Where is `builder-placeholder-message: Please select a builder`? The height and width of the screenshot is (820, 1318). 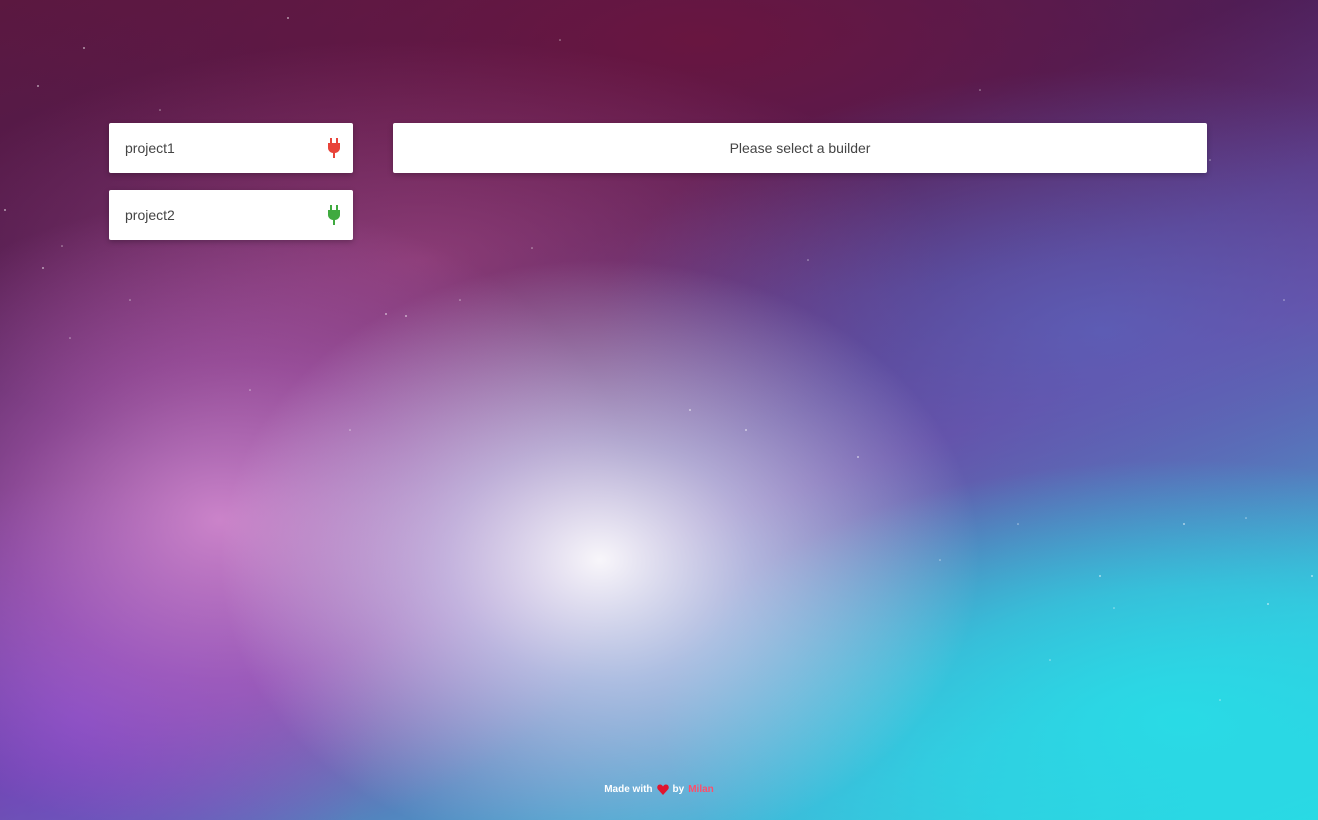 builder-placeholder-message: Please select a builder is located at coordinates (800, 148).